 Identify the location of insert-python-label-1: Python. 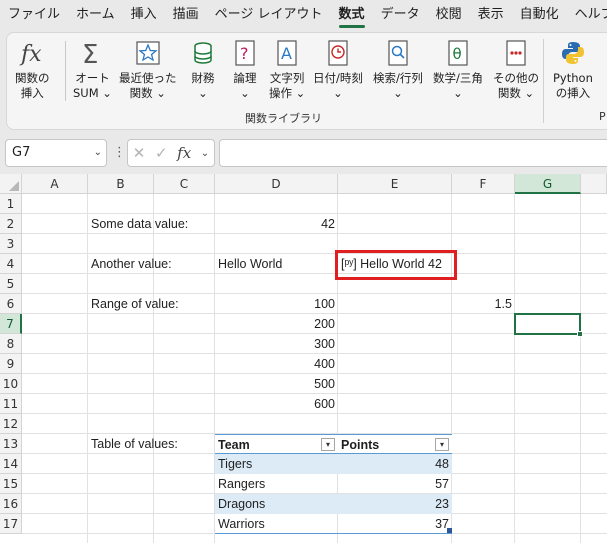
(573, 78).